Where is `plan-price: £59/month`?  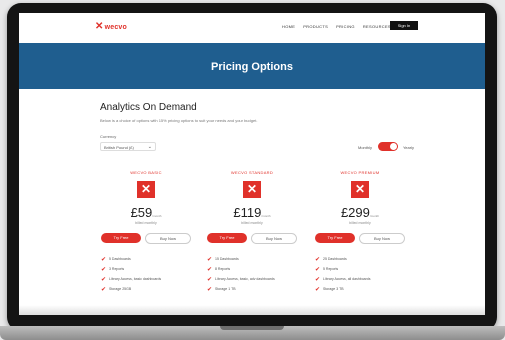 plan-price: £59/month is located at coordinates (146, 212).